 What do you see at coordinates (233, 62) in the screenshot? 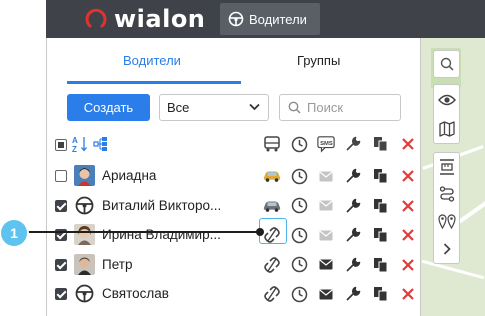
I see `panel-tabs: Водители Группы` at bounding box center [233, 62].